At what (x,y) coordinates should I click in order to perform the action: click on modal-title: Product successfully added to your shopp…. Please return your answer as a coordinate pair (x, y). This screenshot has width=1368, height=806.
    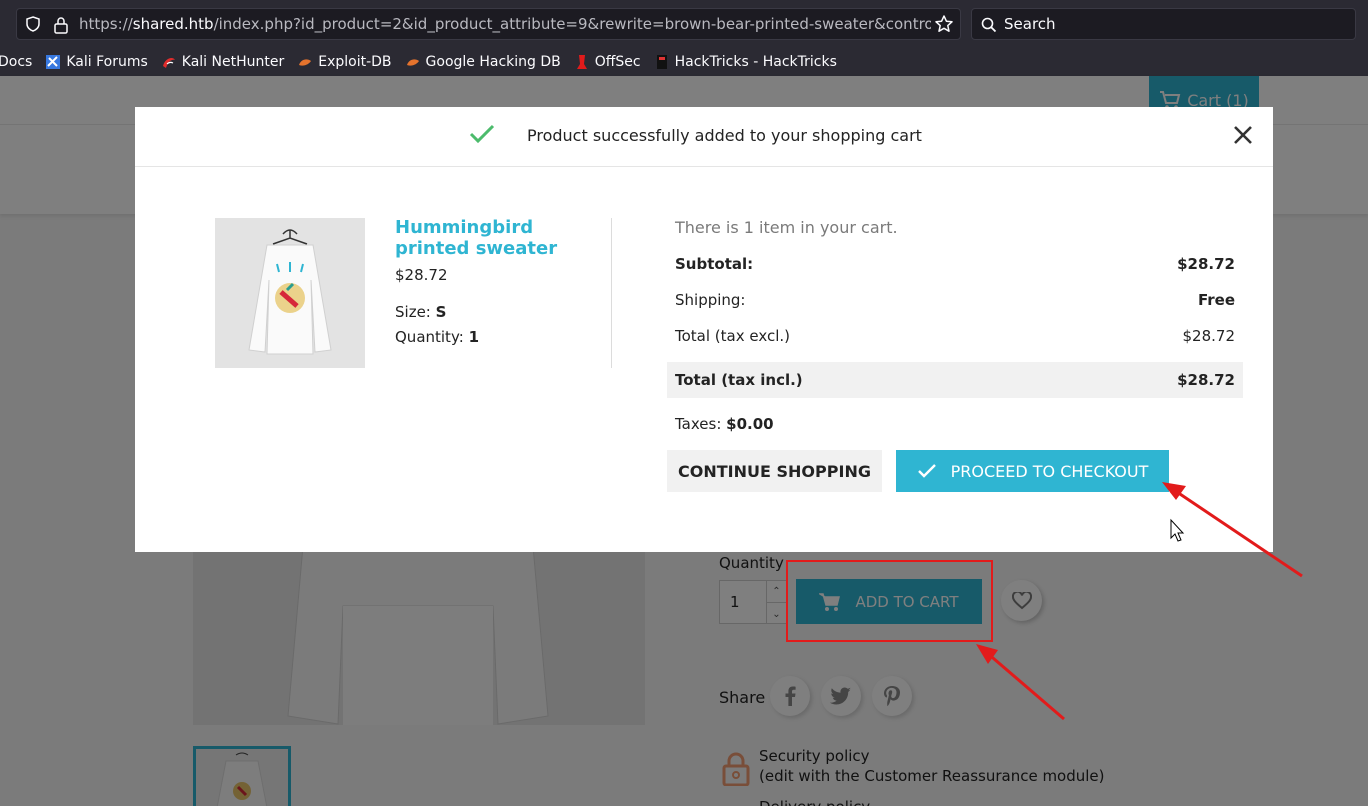
    Looking at the image, I should click on (724, 135).